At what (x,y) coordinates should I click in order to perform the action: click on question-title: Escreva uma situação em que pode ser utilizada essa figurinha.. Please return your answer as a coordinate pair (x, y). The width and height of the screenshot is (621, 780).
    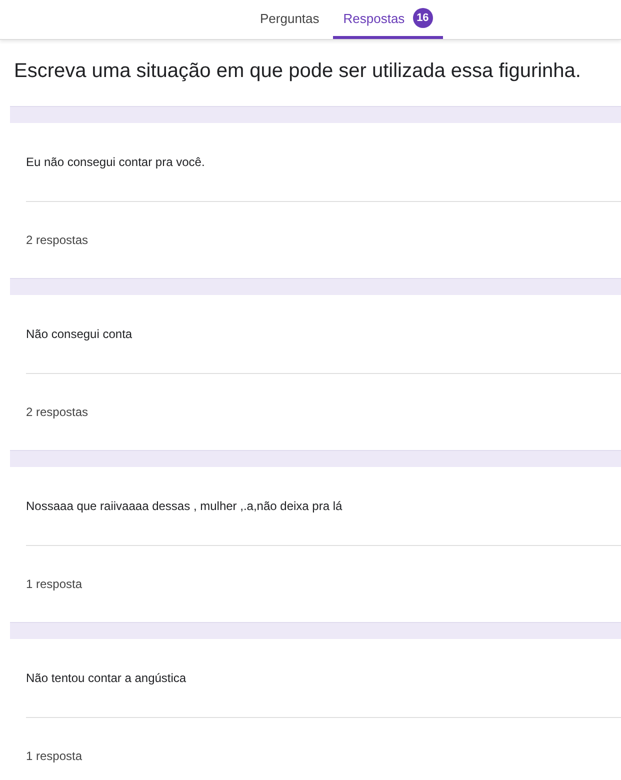
    Looking at the image, I should click on (297, 71).